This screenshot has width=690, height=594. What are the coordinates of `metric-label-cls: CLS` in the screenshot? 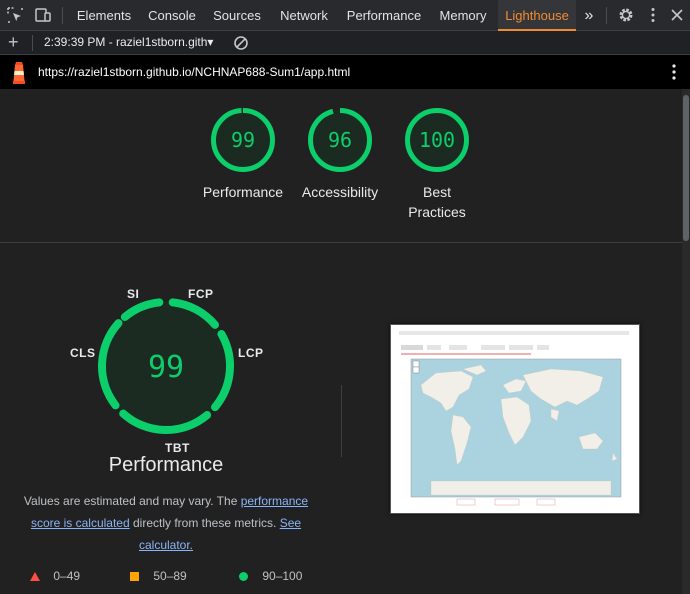 It's located at (83, 353).